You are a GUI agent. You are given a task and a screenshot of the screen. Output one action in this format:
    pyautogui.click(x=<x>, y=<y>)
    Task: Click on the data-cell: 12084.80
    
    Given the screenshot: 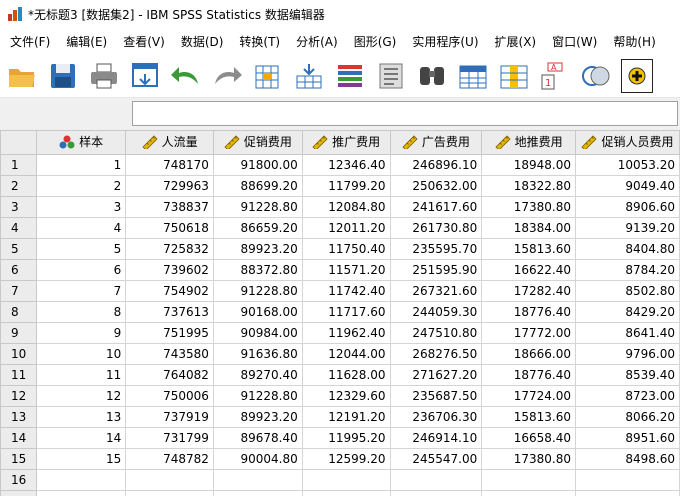 What is the action you would take?
    pyautogui.click(x=346, y=207)
    